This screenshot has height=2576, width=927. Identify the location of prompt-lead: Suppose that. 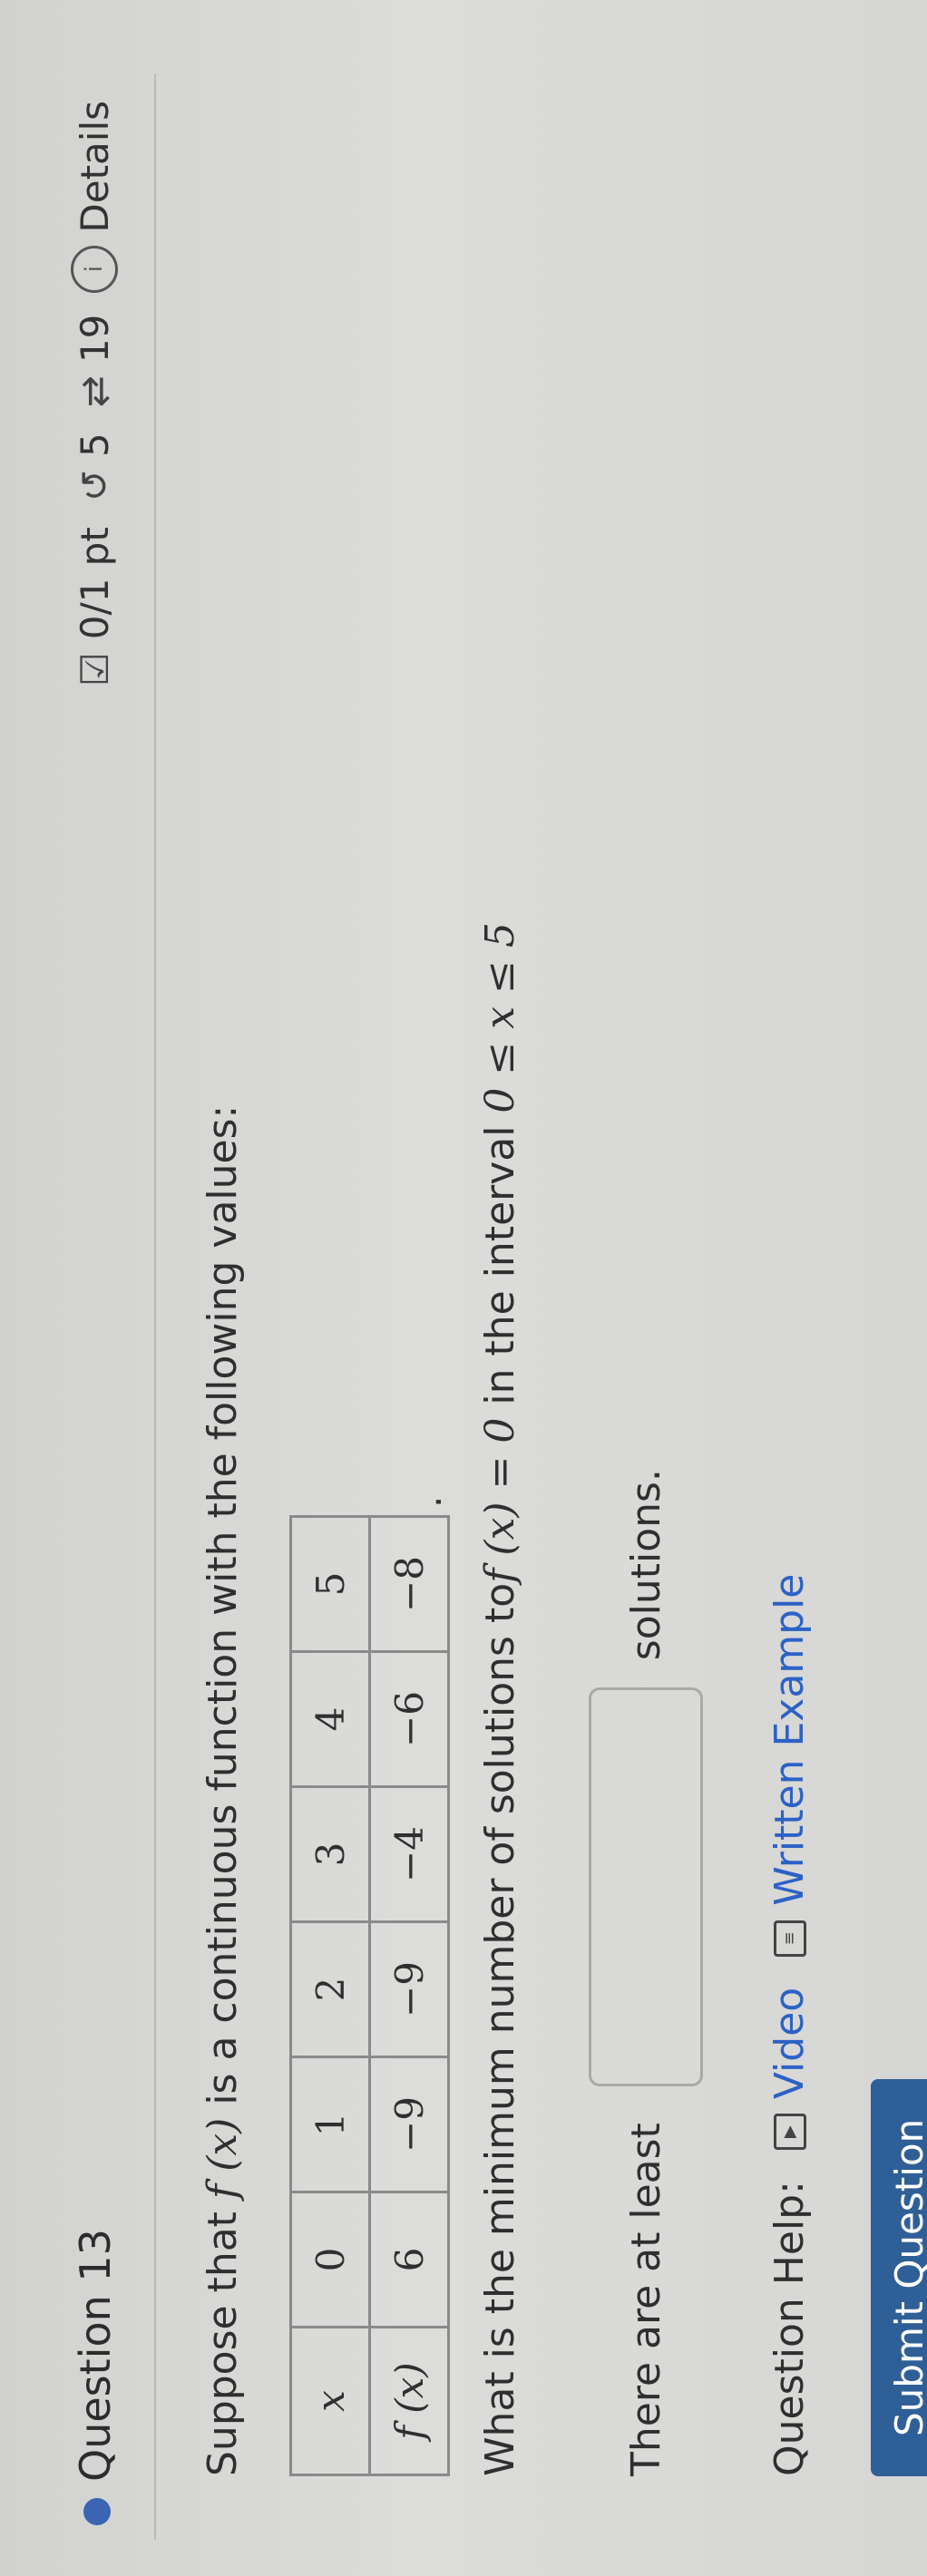
(223, 2337).